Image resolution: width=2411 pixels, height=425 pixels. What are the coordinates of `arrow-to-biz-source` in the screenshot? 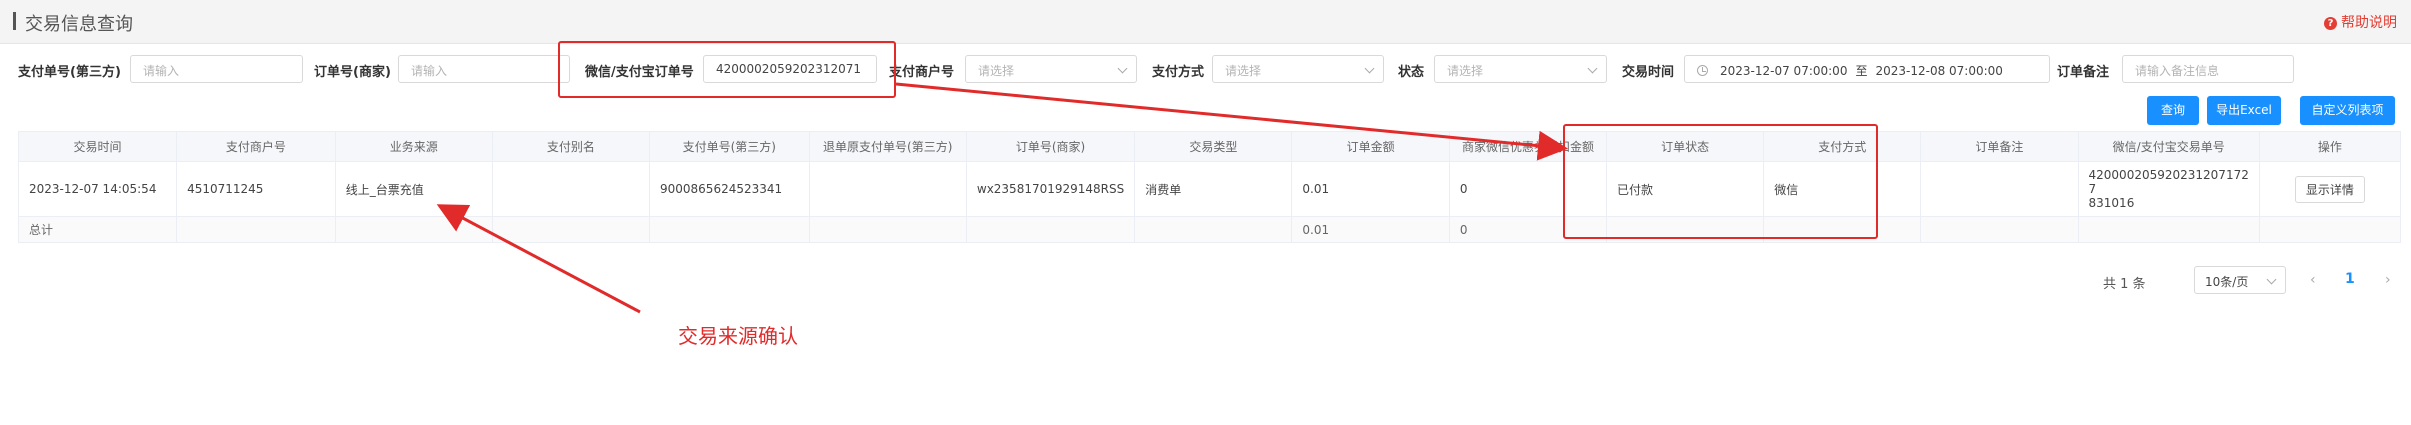 It's located at (538, 259).